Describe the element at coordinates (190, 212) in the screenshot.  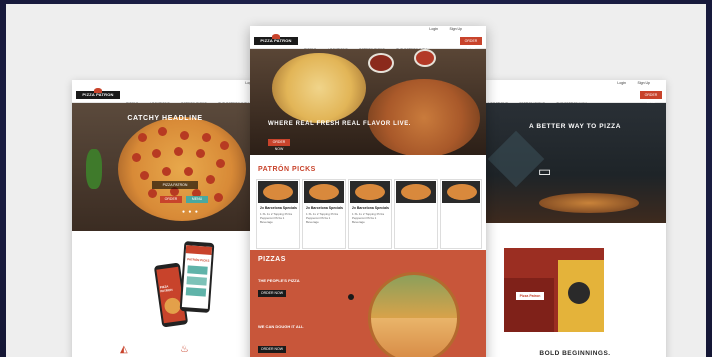
I see `carousel-dots: ● ● ●` at that location.